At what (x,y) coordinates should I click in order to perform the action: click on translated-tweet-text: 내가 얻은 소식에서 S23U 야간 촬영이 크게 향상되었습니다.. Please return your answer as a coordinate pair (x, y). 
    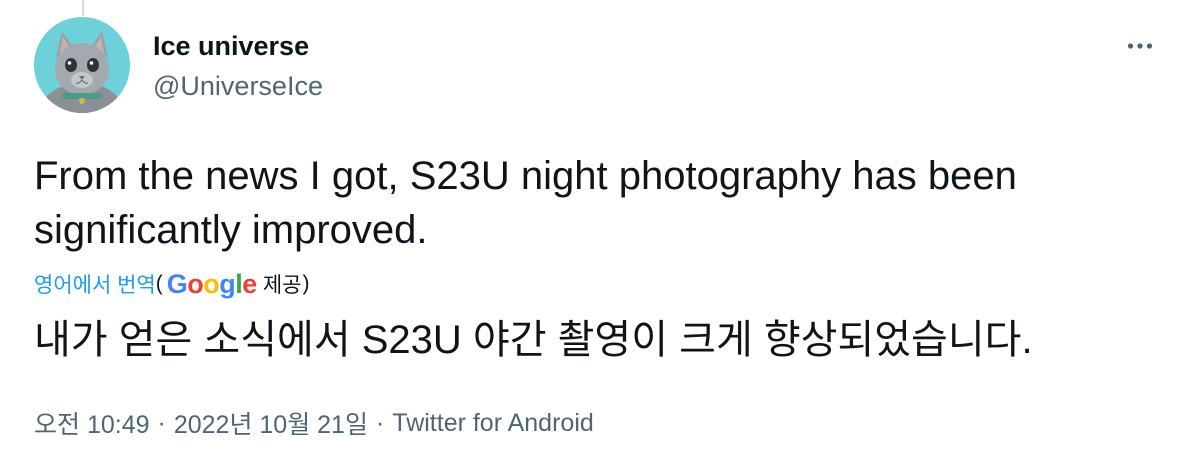
    Looking at the image, I should click on (533, 340).